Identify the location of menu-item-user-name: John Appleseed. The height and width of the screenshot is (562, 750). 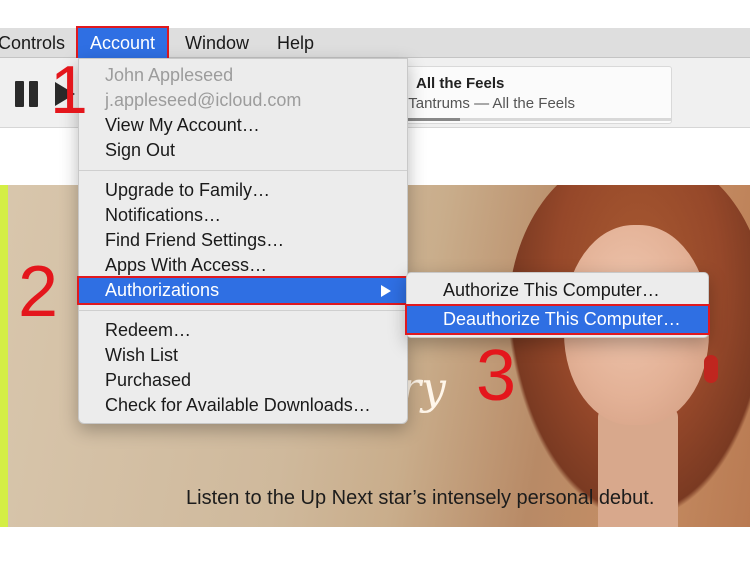
(169, 75).